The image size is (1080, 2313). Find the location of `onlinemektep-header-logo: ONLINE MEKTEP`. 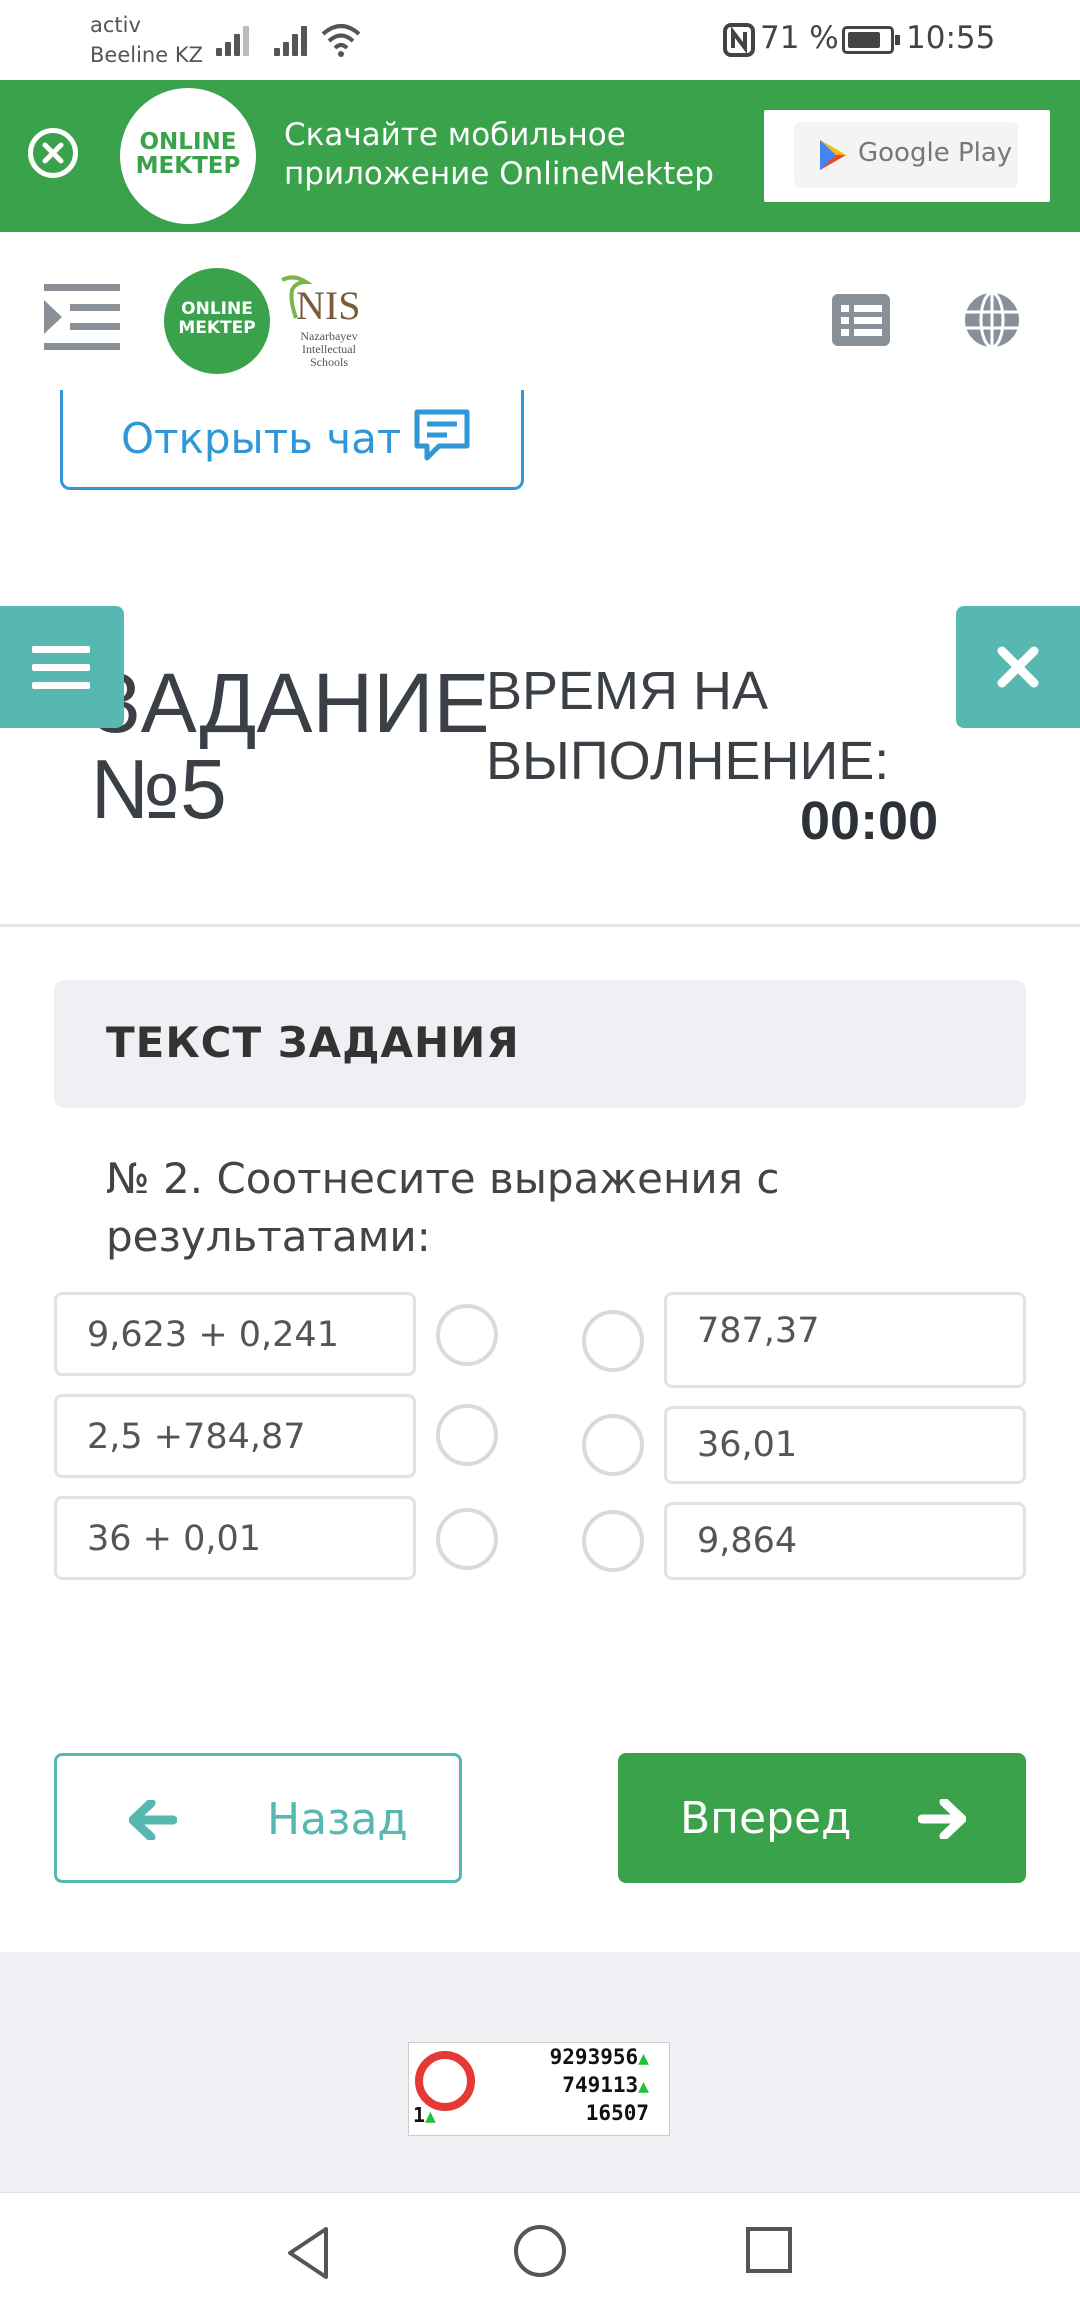

onlinemektep-header-logo: ONLINE MEKTEP is located at coordinates (217, 321).